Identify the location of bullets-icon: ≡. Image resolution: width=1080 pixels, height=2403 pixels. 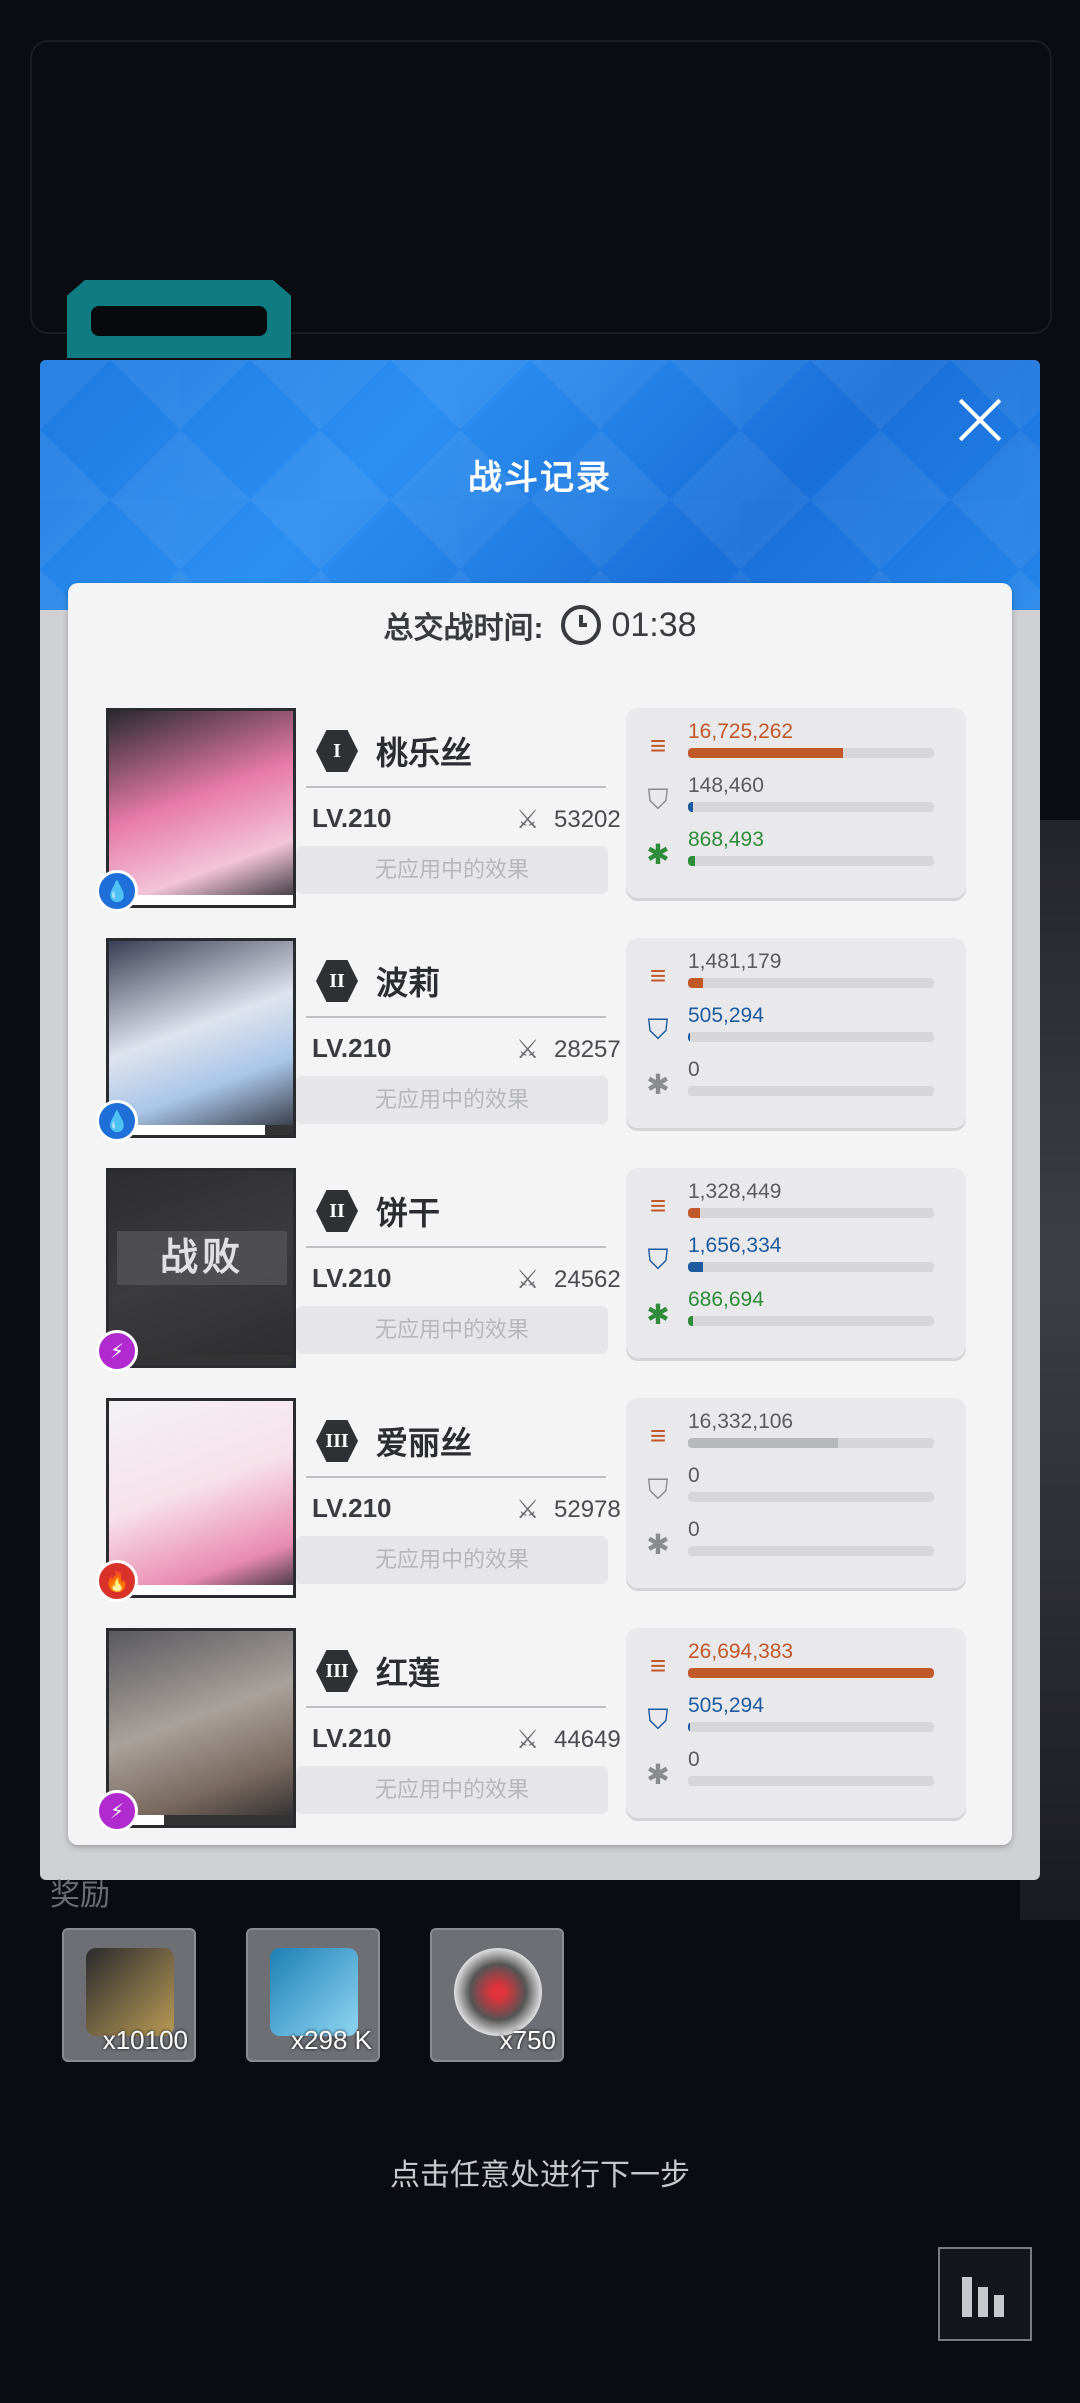
(658, 1435).